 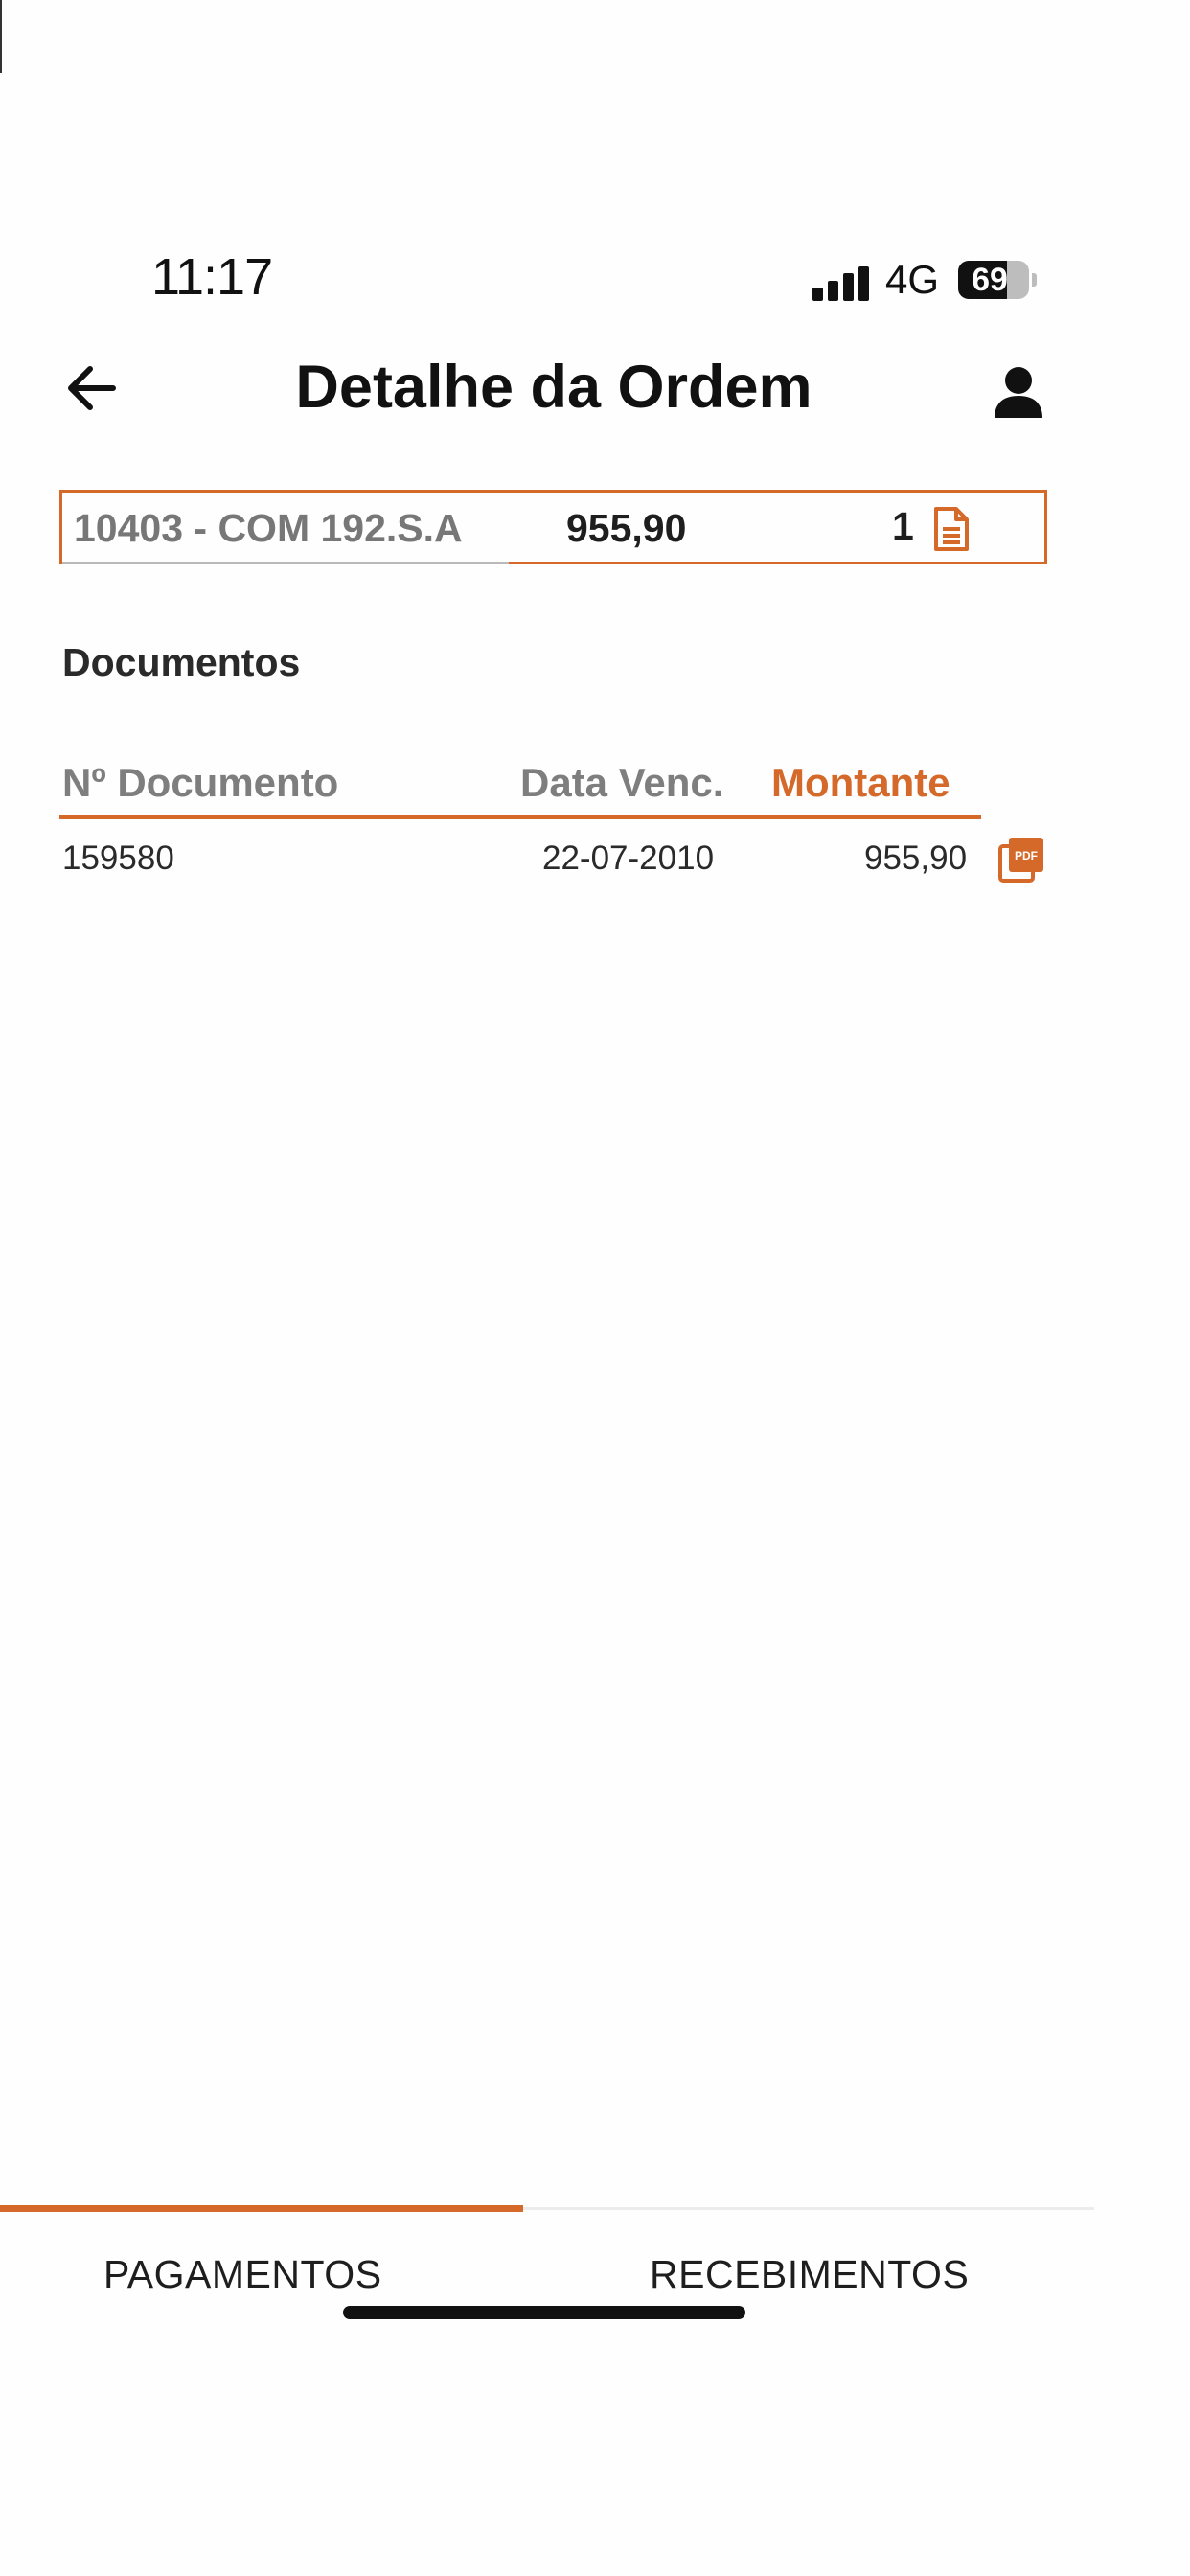 I want to click on battery-icon: 69, so click(x=998, y=280).